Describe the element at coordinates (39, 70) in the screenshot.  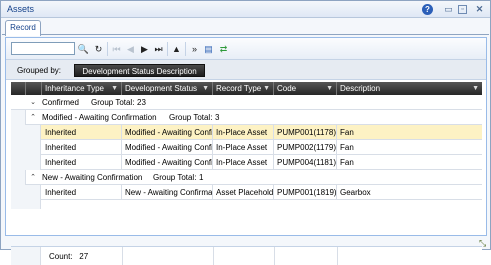
I see `grouped-by-label: Grouped by:` at that location.